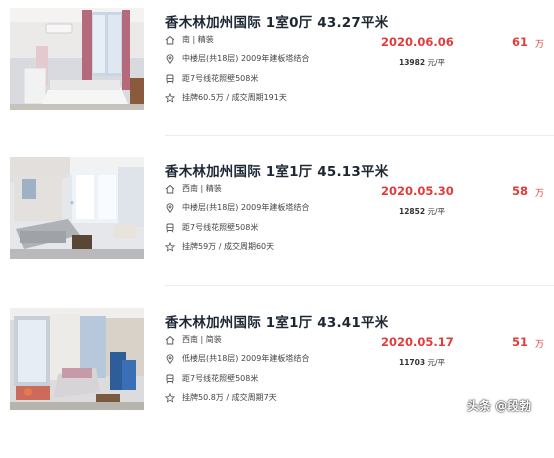 The image size is (554, 458). I want to click on history-row: 挂牌59万 / 成交周期60天, so click(219, 246).